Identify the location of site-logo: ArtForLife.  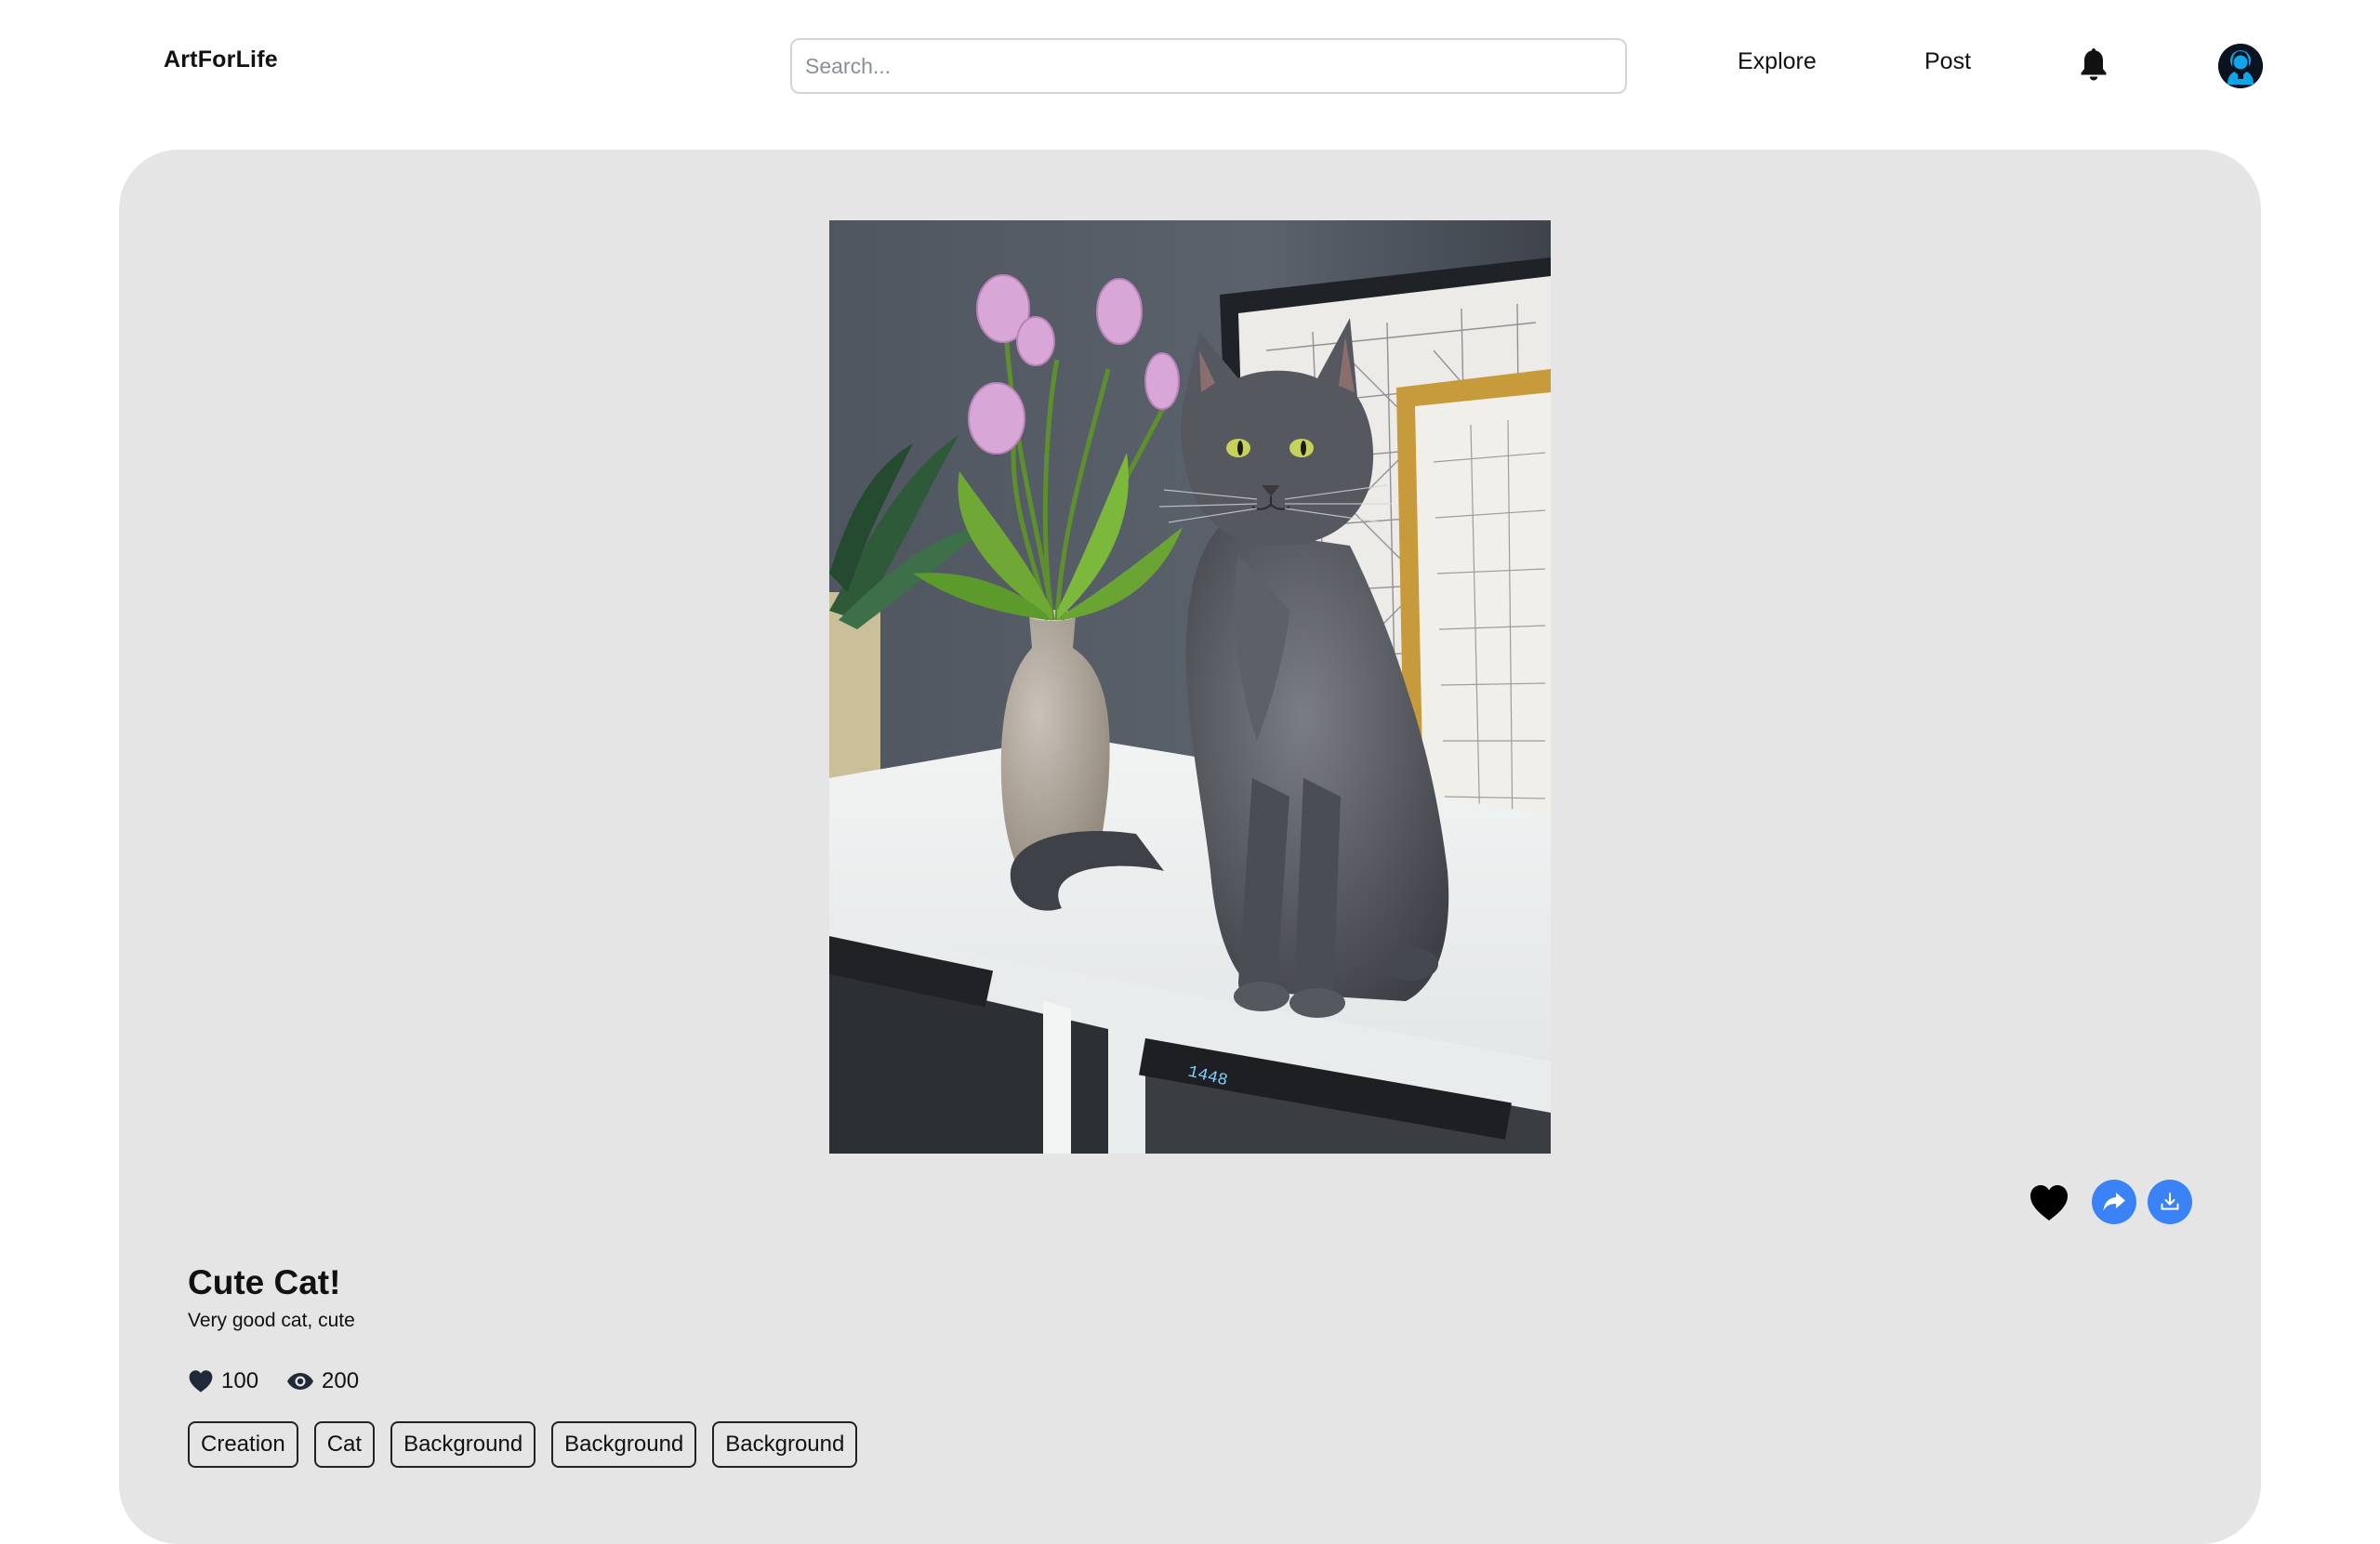
(221, 60).